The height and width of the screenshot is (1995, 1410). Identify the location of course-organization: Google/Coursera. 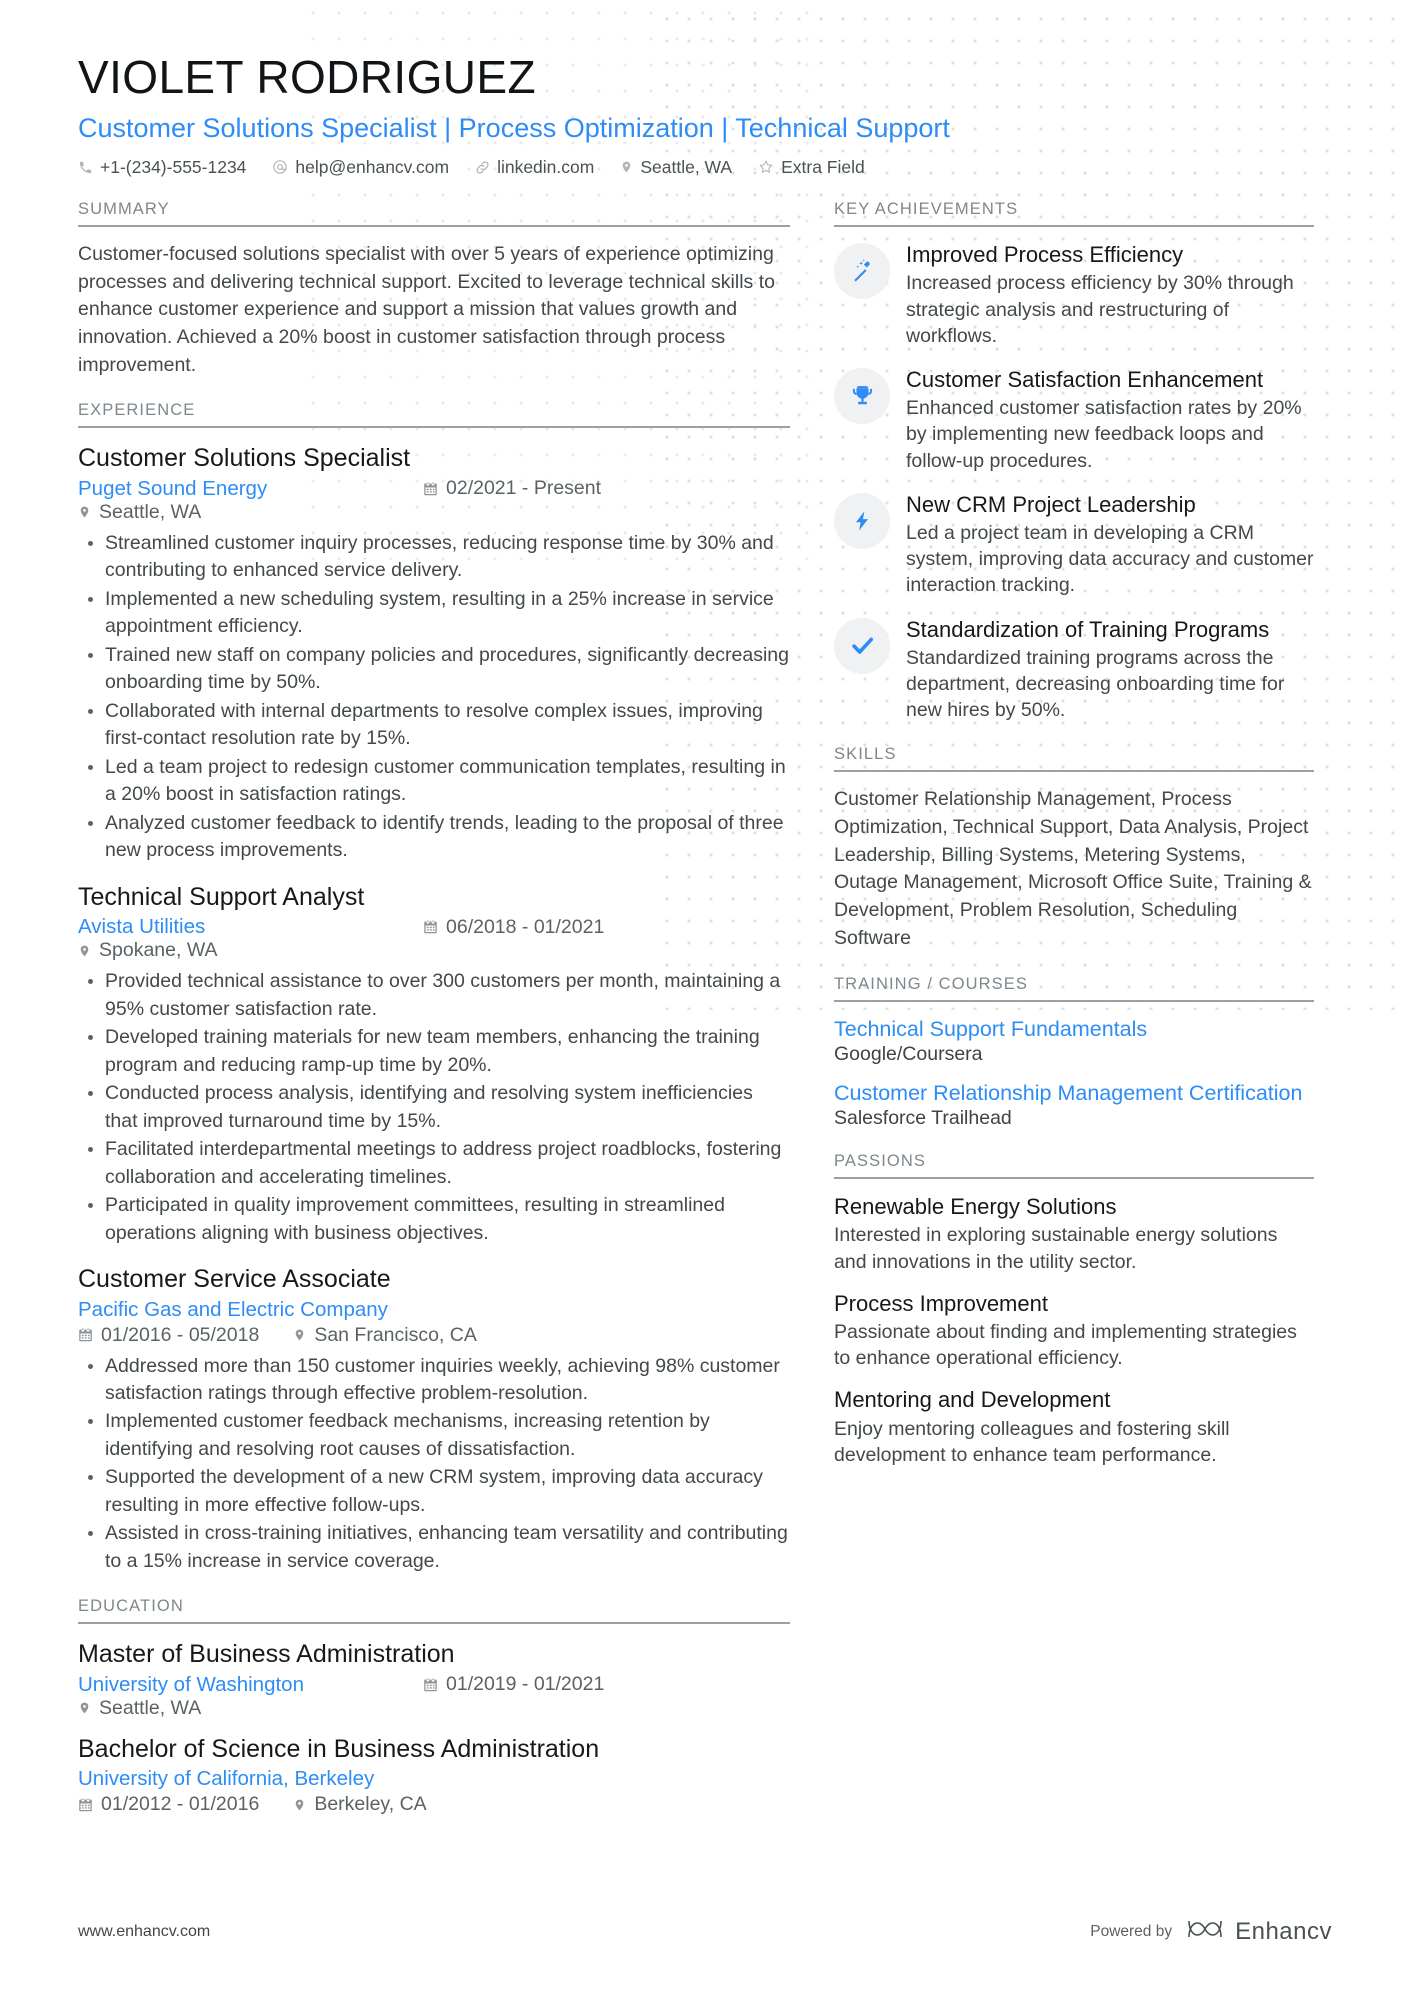
(908, 1053).